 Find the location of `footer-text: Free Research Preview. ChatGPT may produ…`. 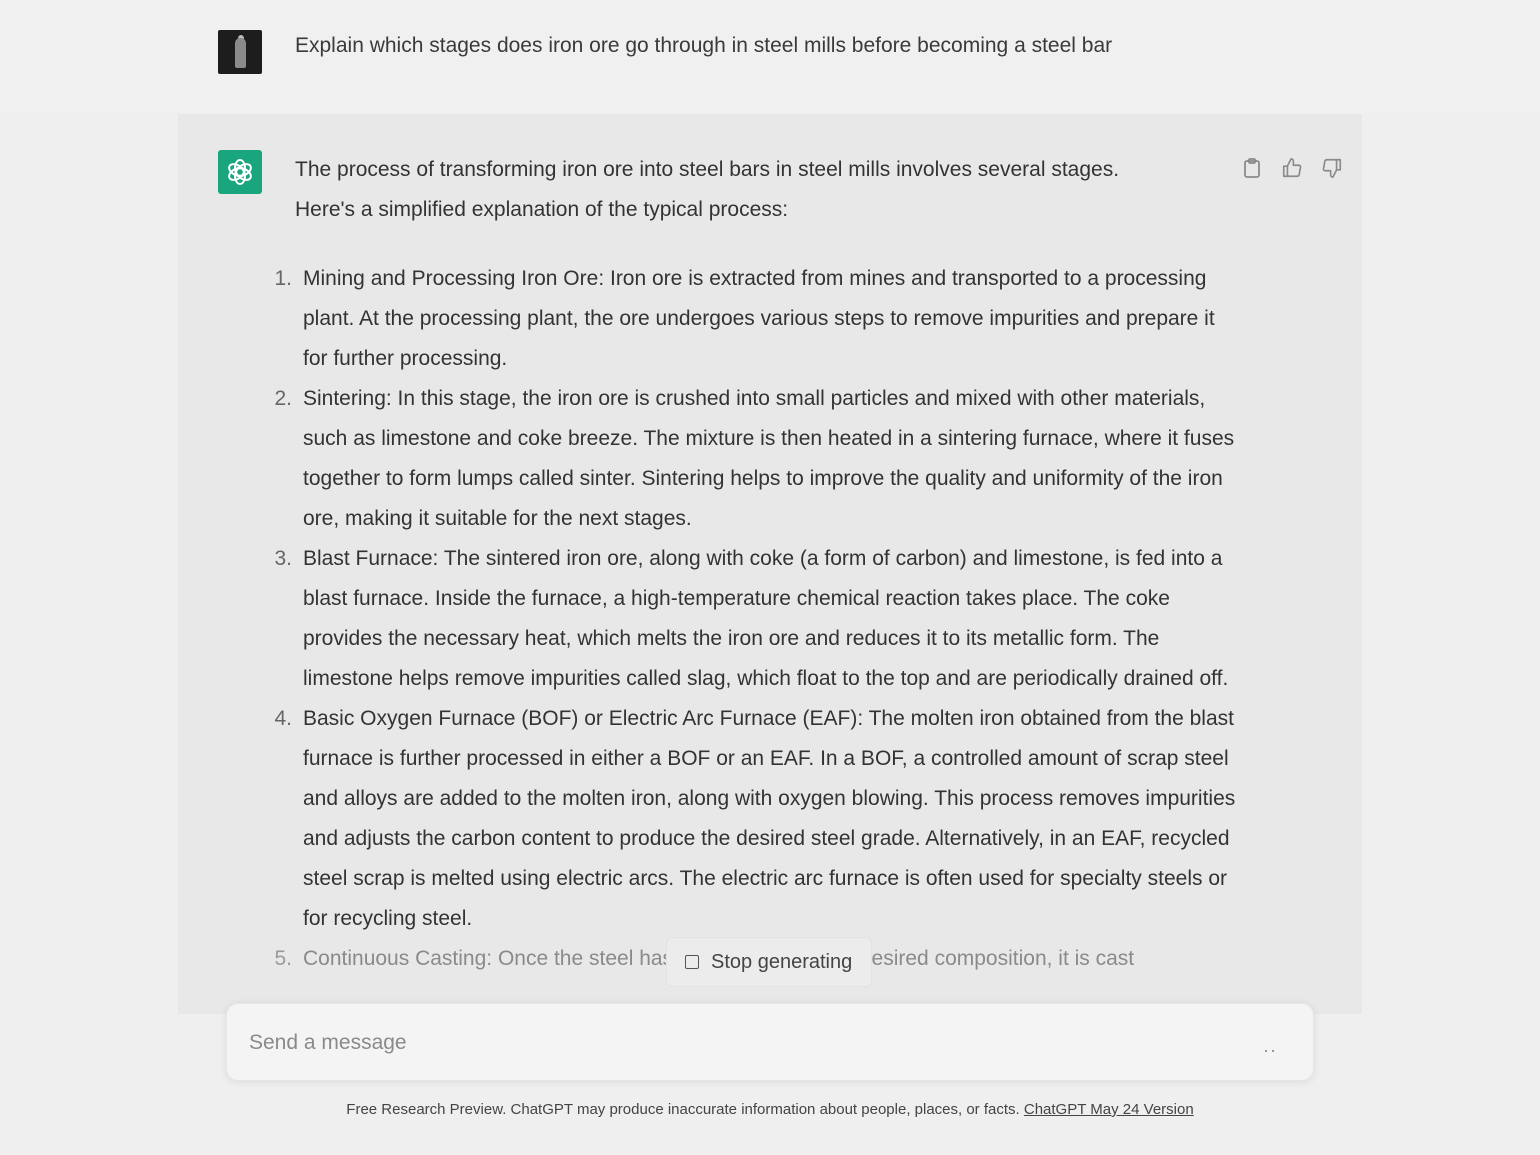

footer-text: Free Research Preview. ChatGPT may produ… is located at coordinates (685, 1109).